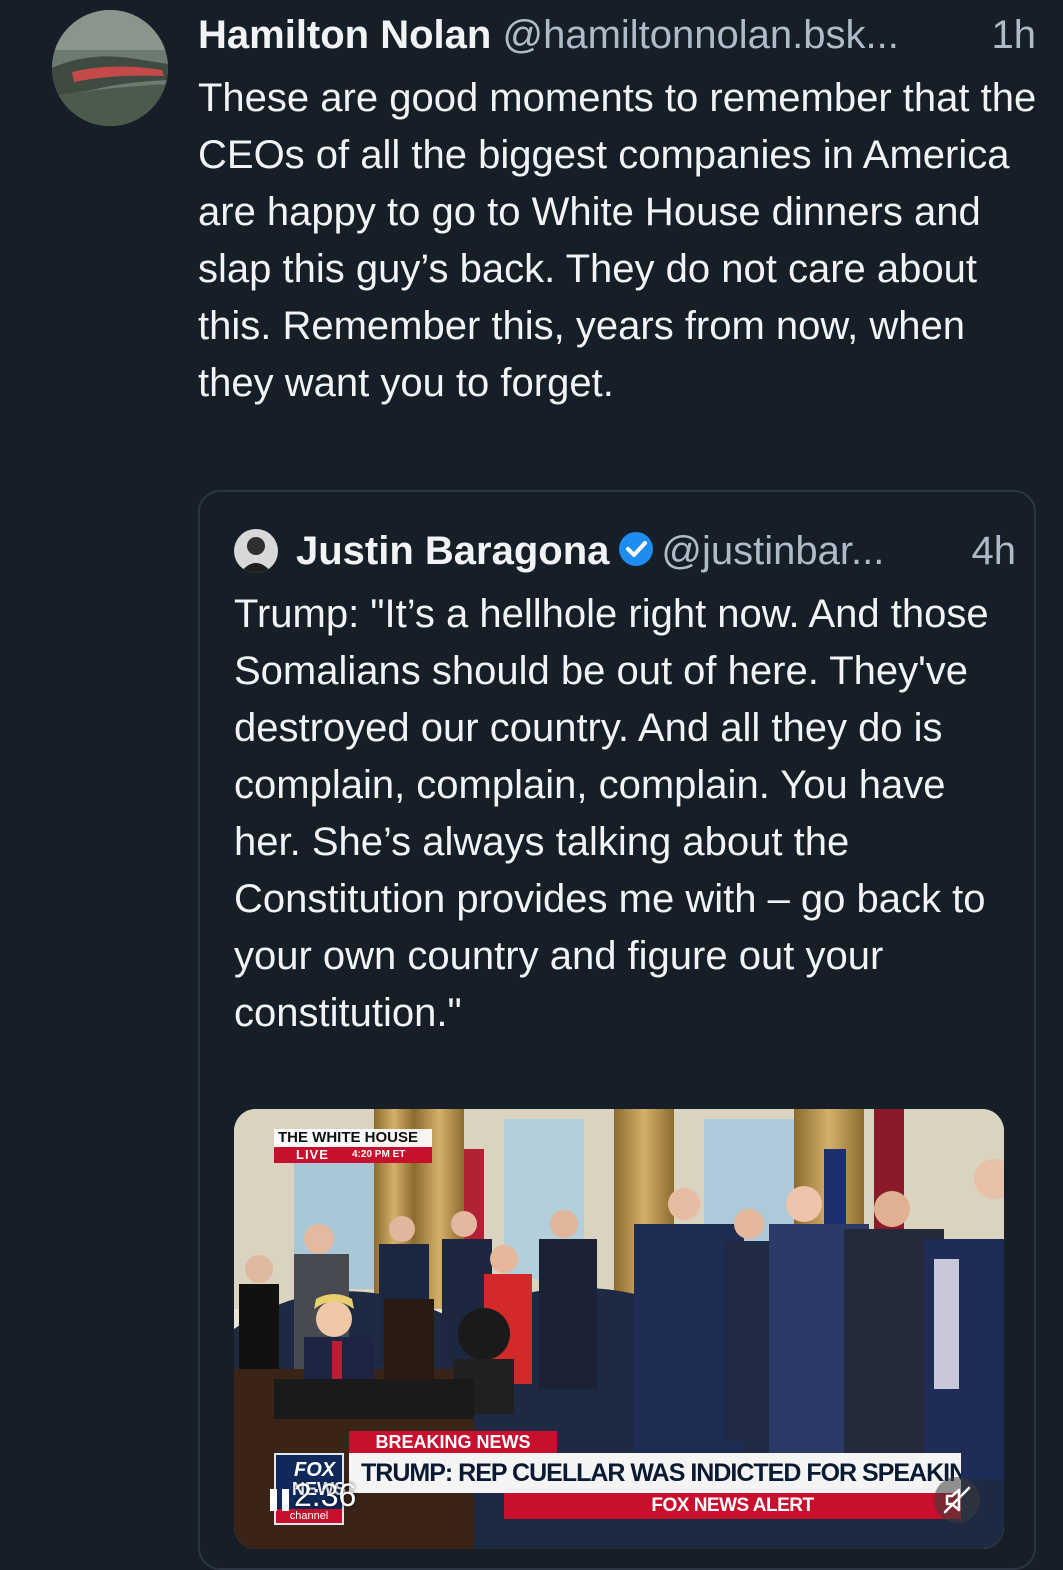 The image size is (1063, 1570). What do you see at coordinates (110, 68) in the screenshot?
I see `author-avatar` at bounding box center [110, 68].